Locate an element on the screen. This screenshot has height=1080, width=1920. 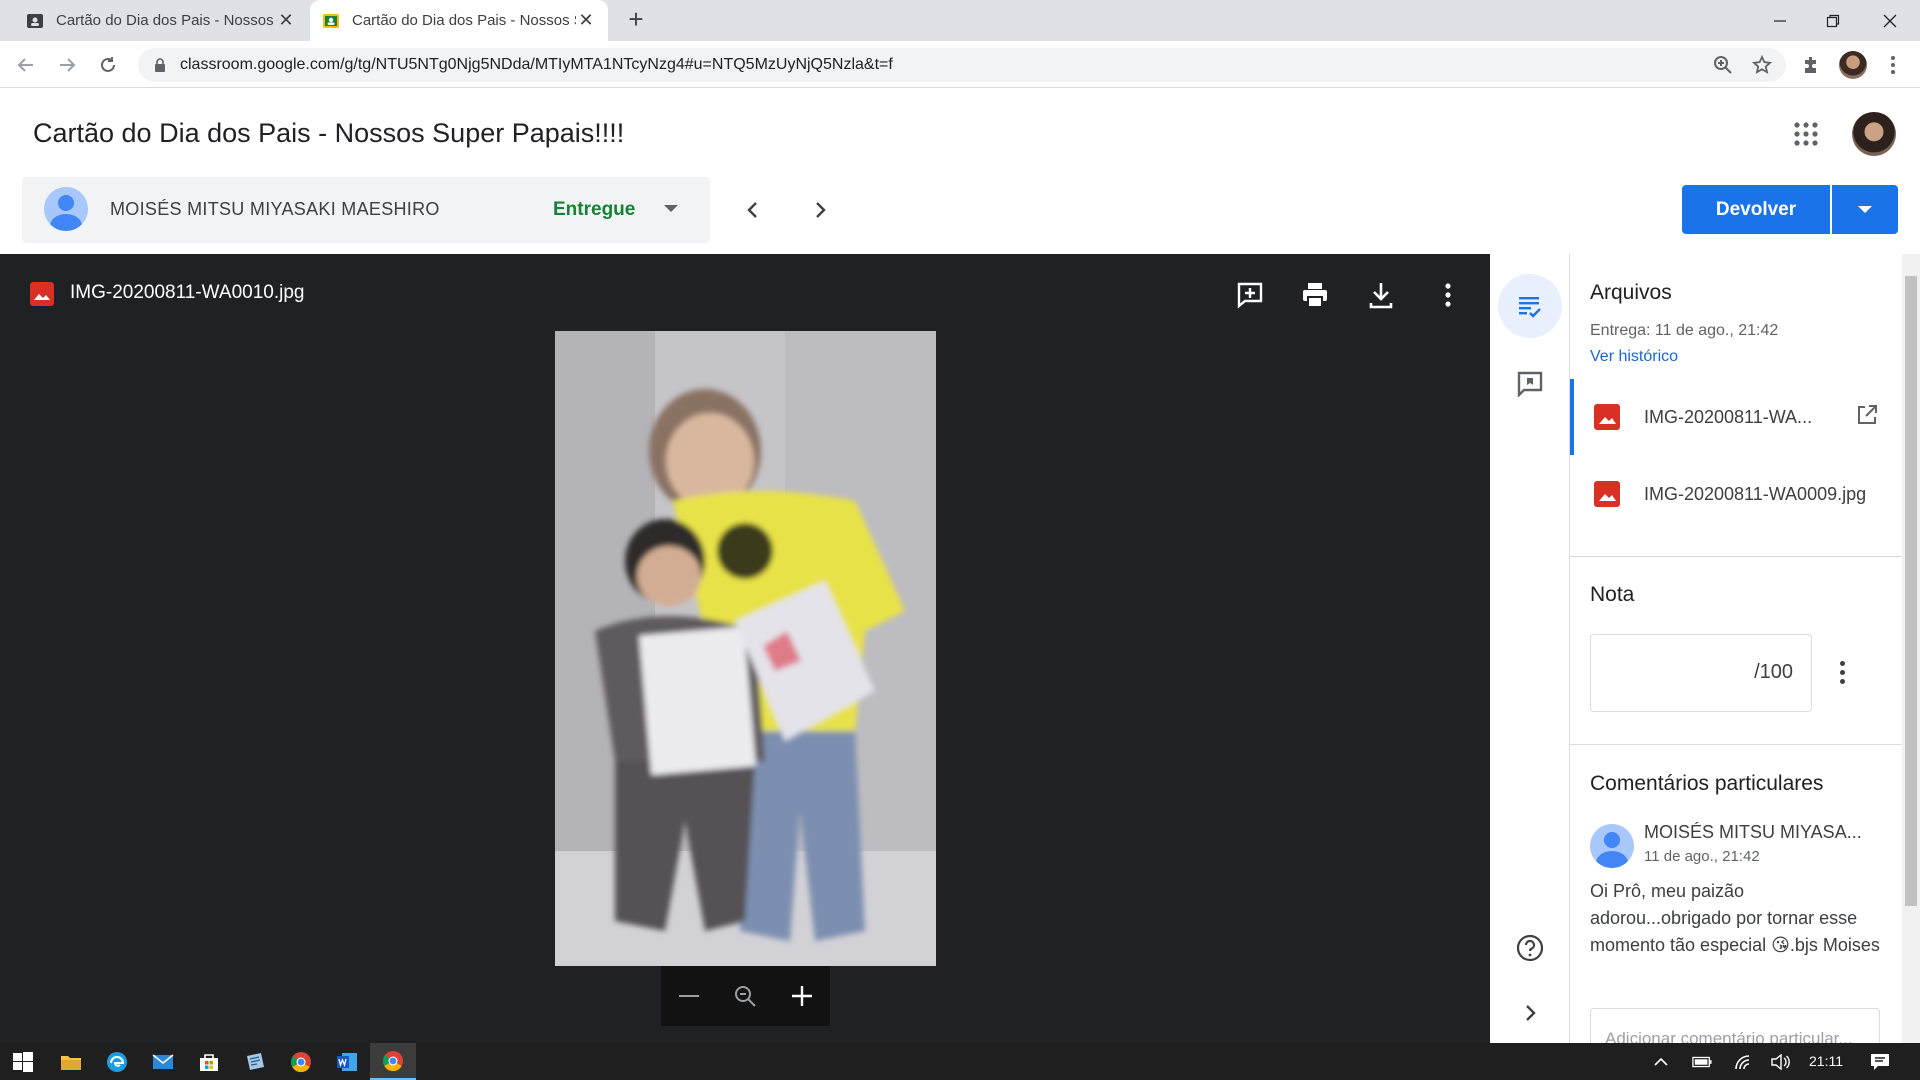
scrollbar-thumb is located at coordinates (1911, 591).